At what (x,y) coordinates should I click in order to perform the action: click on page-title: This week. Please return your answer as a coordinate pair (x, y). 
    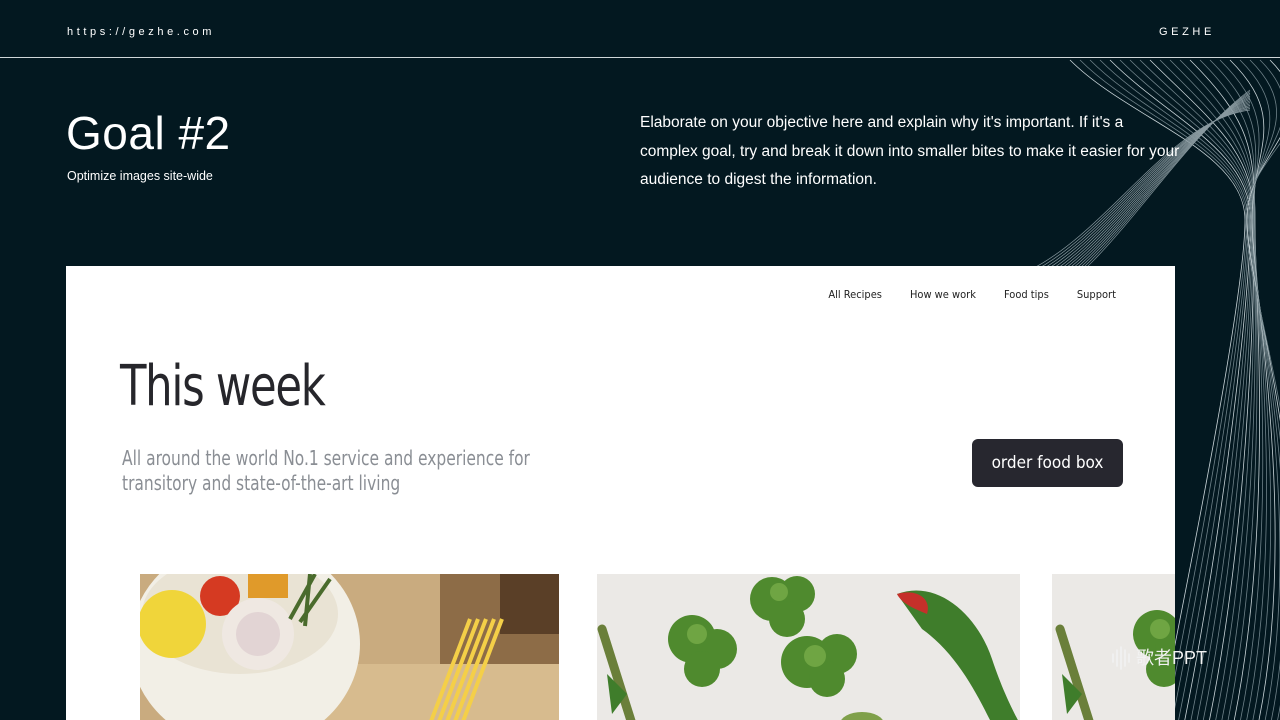
    Looking at the image, I should click on (223, 386).